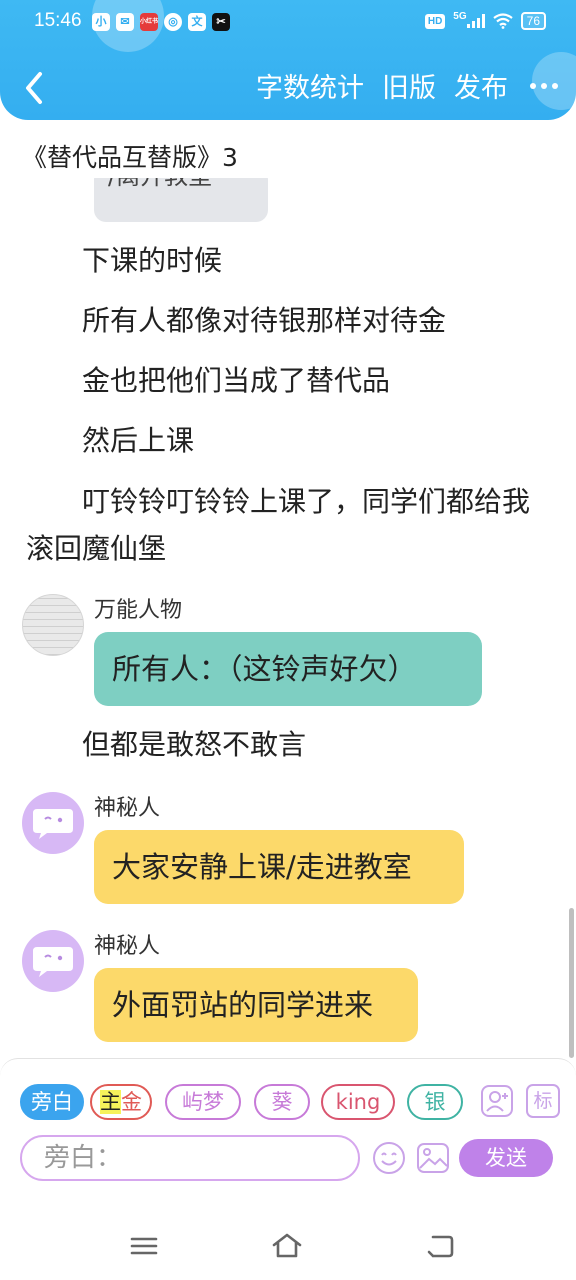 This screenshot has height=1280, width=576. I want to click on narration-line: 但都是敢怒不敢言, so click(194, 744).